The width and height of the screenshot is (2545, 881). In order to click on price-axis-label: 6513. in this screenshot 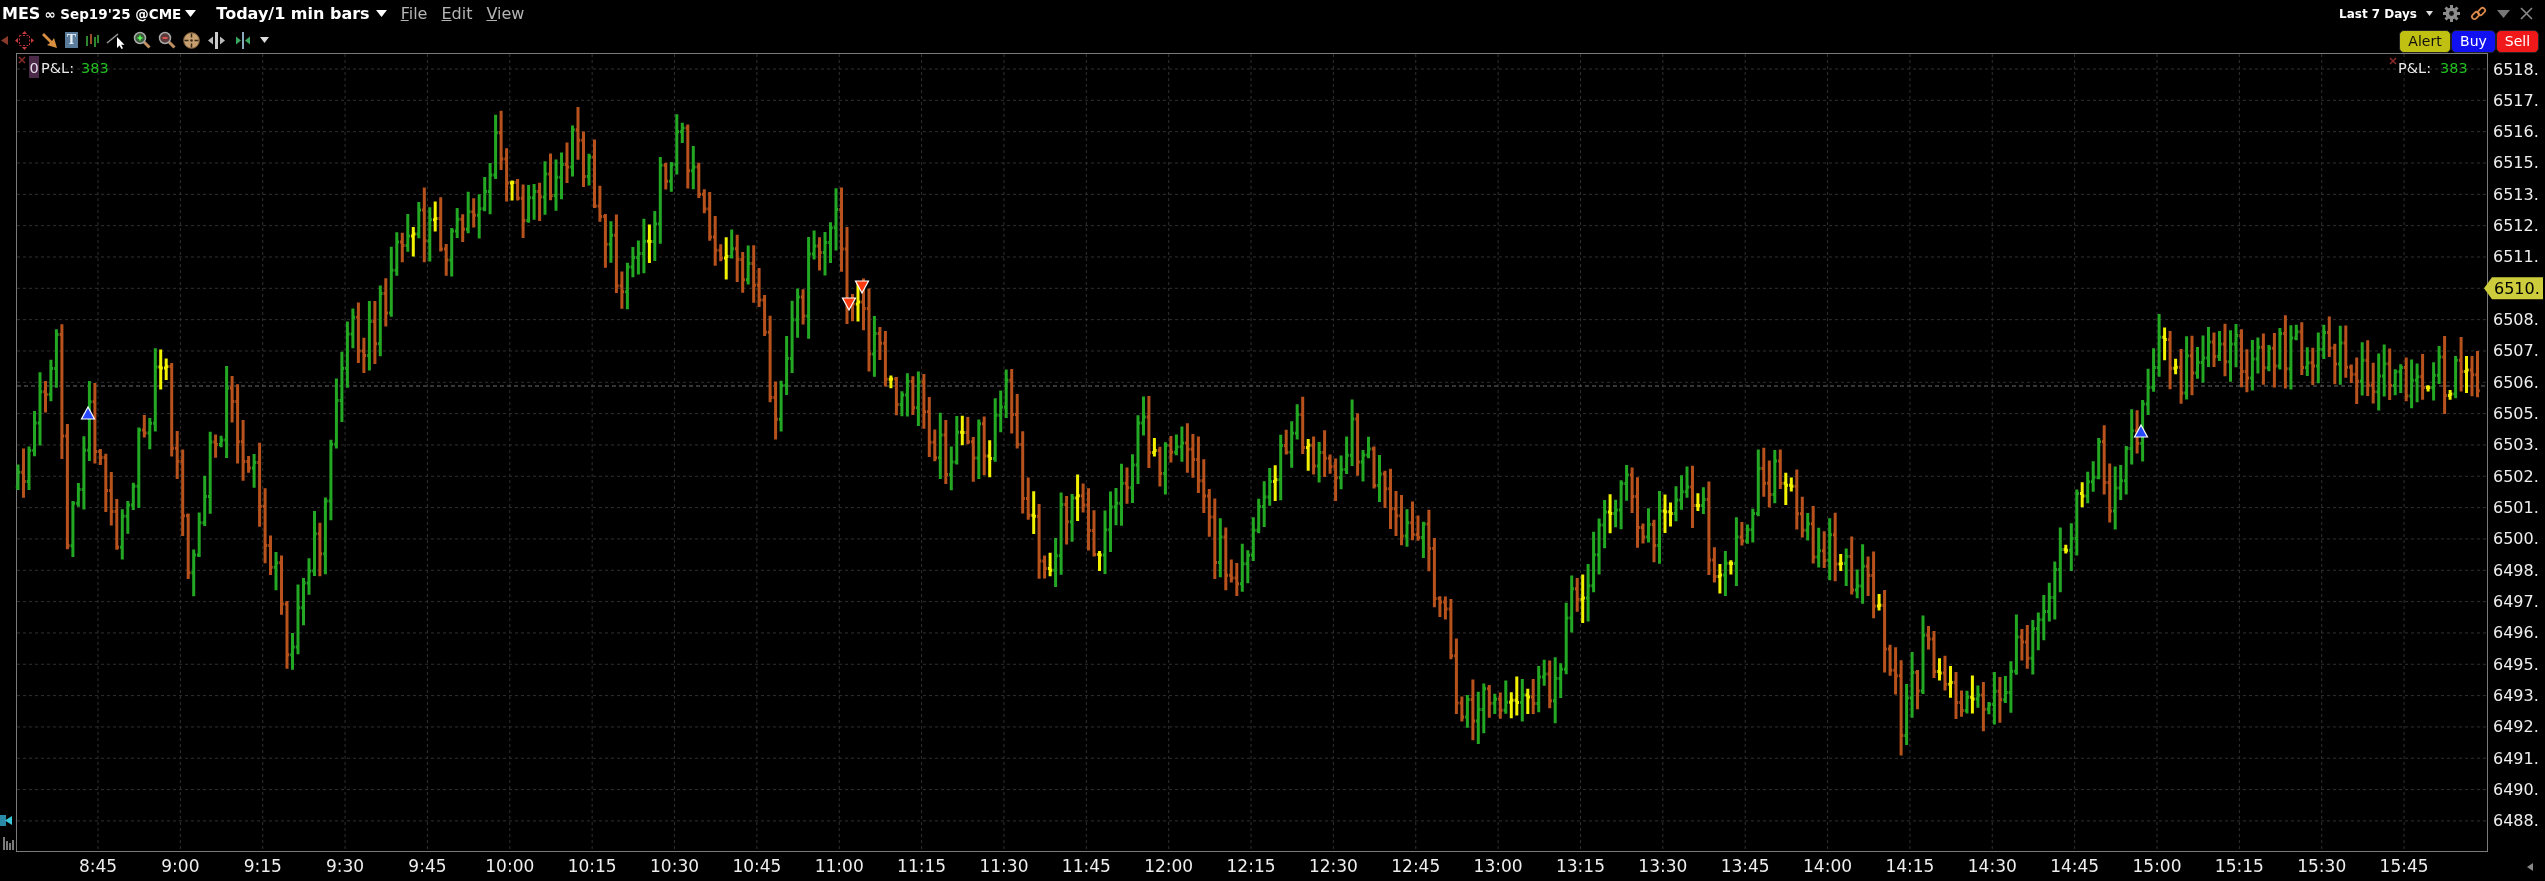, I will do `click(2516, 194)`.